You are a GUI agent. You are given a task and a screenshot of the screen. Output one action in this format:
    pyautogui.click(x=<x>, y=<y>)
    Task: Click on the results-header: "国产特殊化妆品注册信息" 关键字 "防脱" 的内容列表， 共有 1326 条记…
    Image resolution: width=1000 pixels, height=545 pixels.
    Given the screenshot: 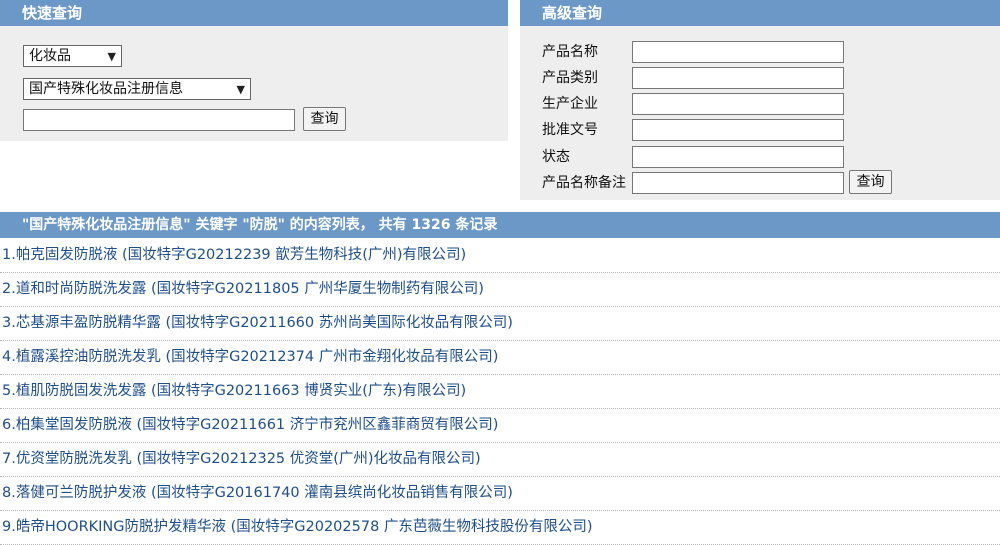 What is the action you would take?
    pyautogui.click(x=500, y=225)
    